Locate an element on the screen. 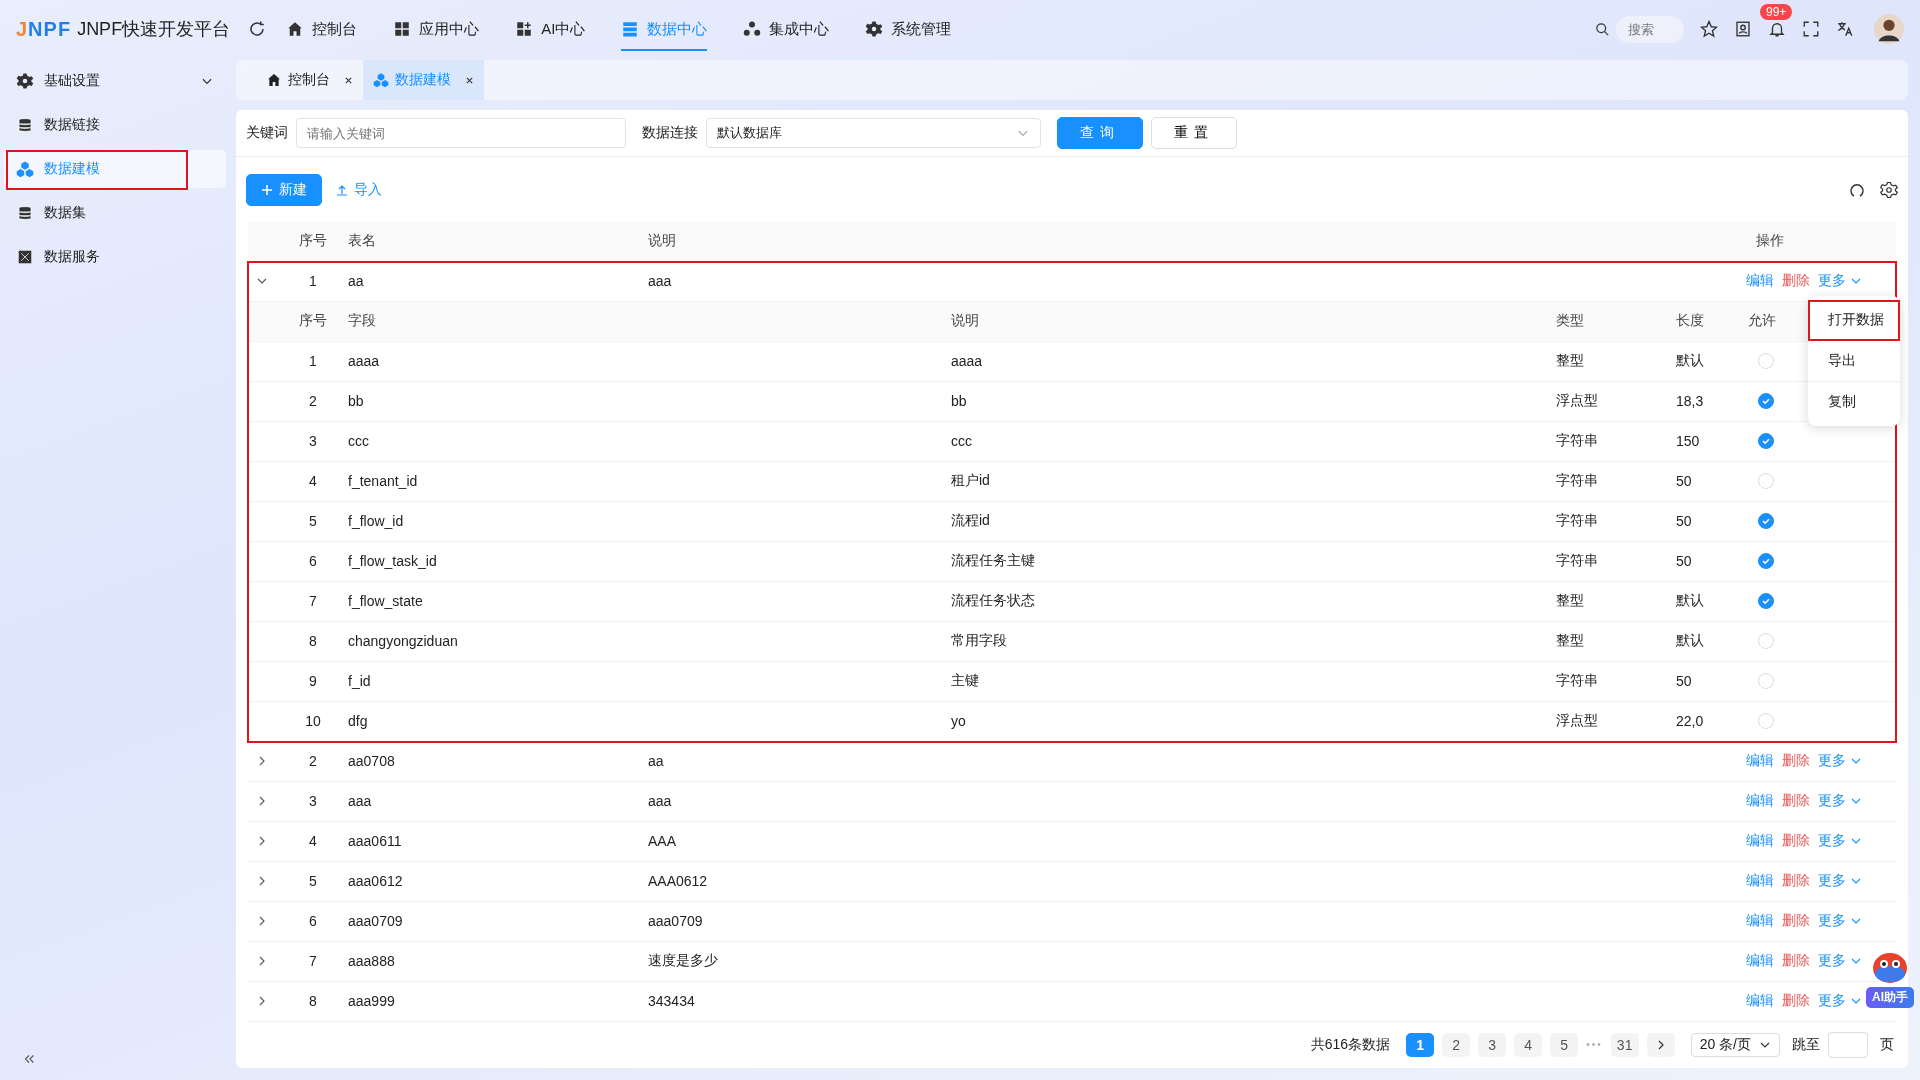 The width and height of the screenshot is (1920, 1080). page-ellipsis: ••• is located at coordinates (1594, 1045).